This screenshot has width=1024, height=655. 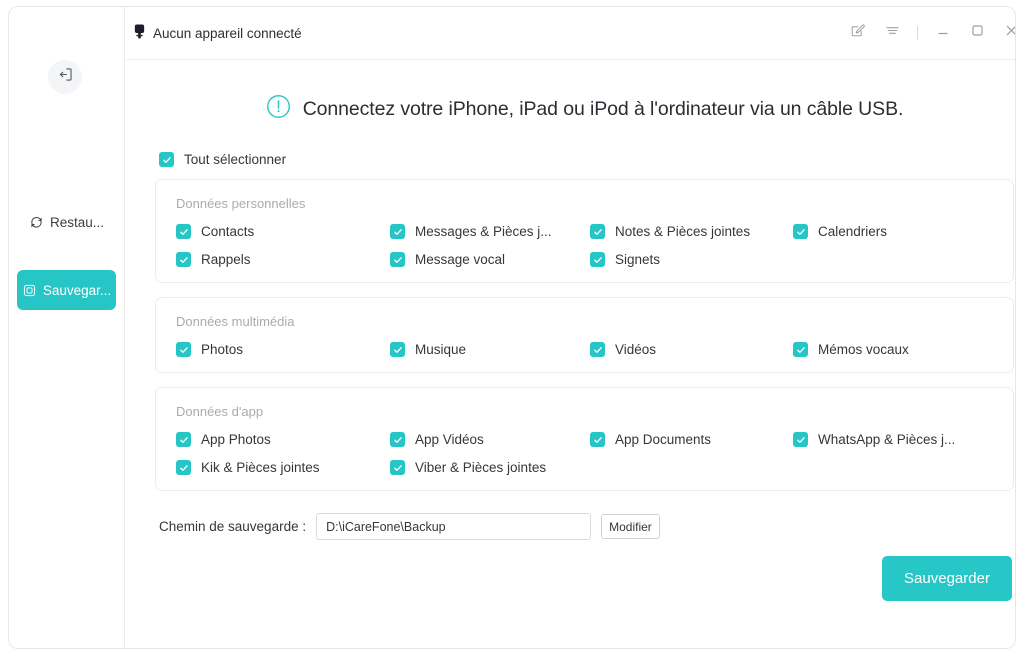 I want to click on checkbox-item-viber: Viber & Pièces jointes, so click(x=490, y=467).